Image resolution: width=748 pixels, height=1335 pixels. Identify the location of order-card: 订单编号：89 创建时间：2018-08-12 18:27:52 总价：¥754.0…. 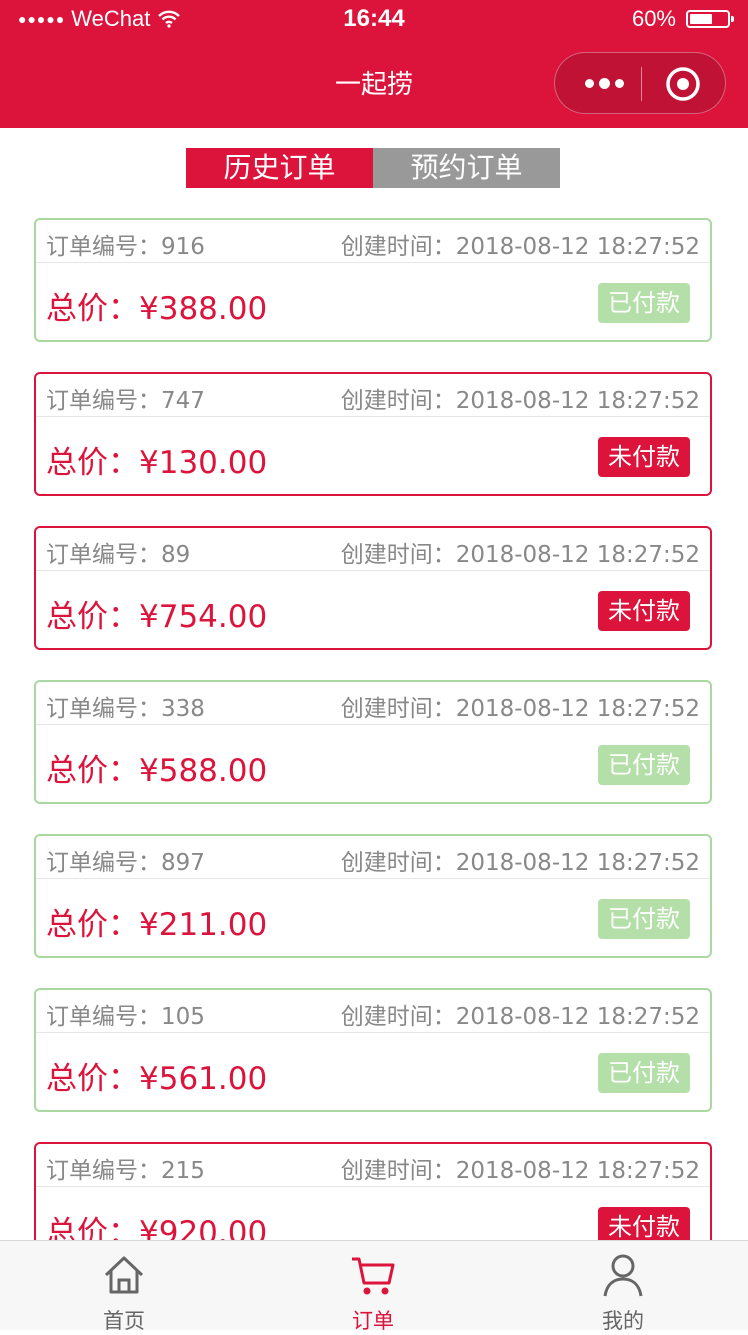
(373, 588).